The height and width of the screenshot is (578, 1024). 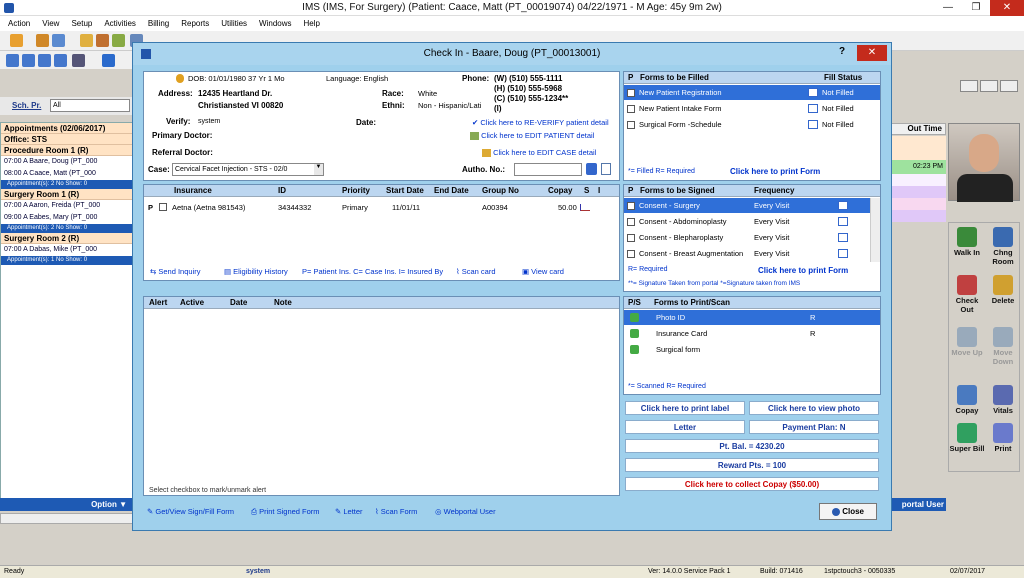 What do you see at coordinates (848, 511) in the screenshot?
I see `close-button: Close` at bounding box center [848, 511].